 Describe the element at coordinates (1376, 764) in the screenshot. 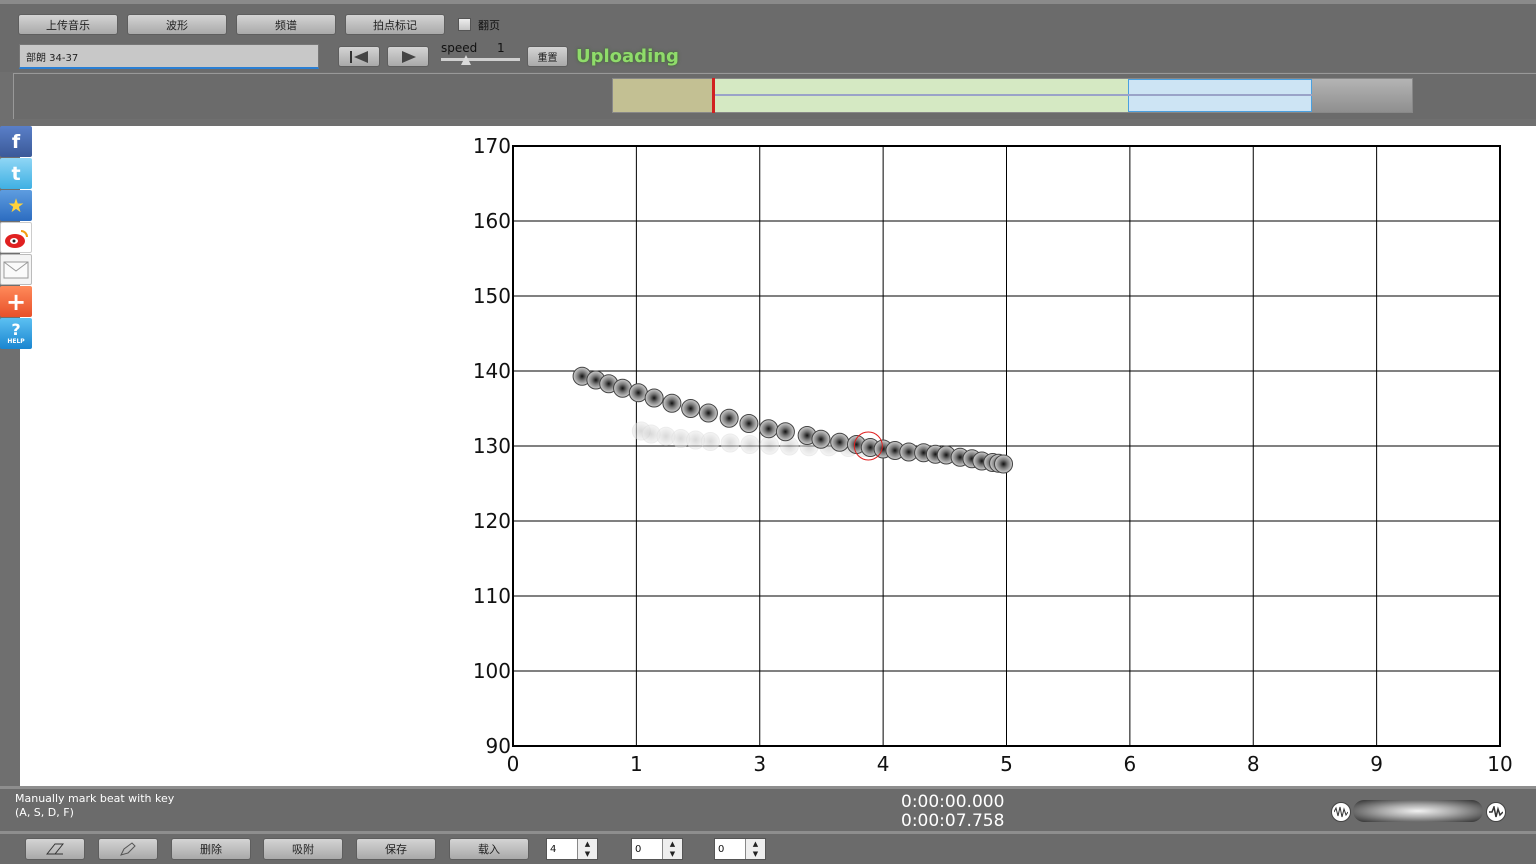

I see `x-tick-label: 9` at that location.